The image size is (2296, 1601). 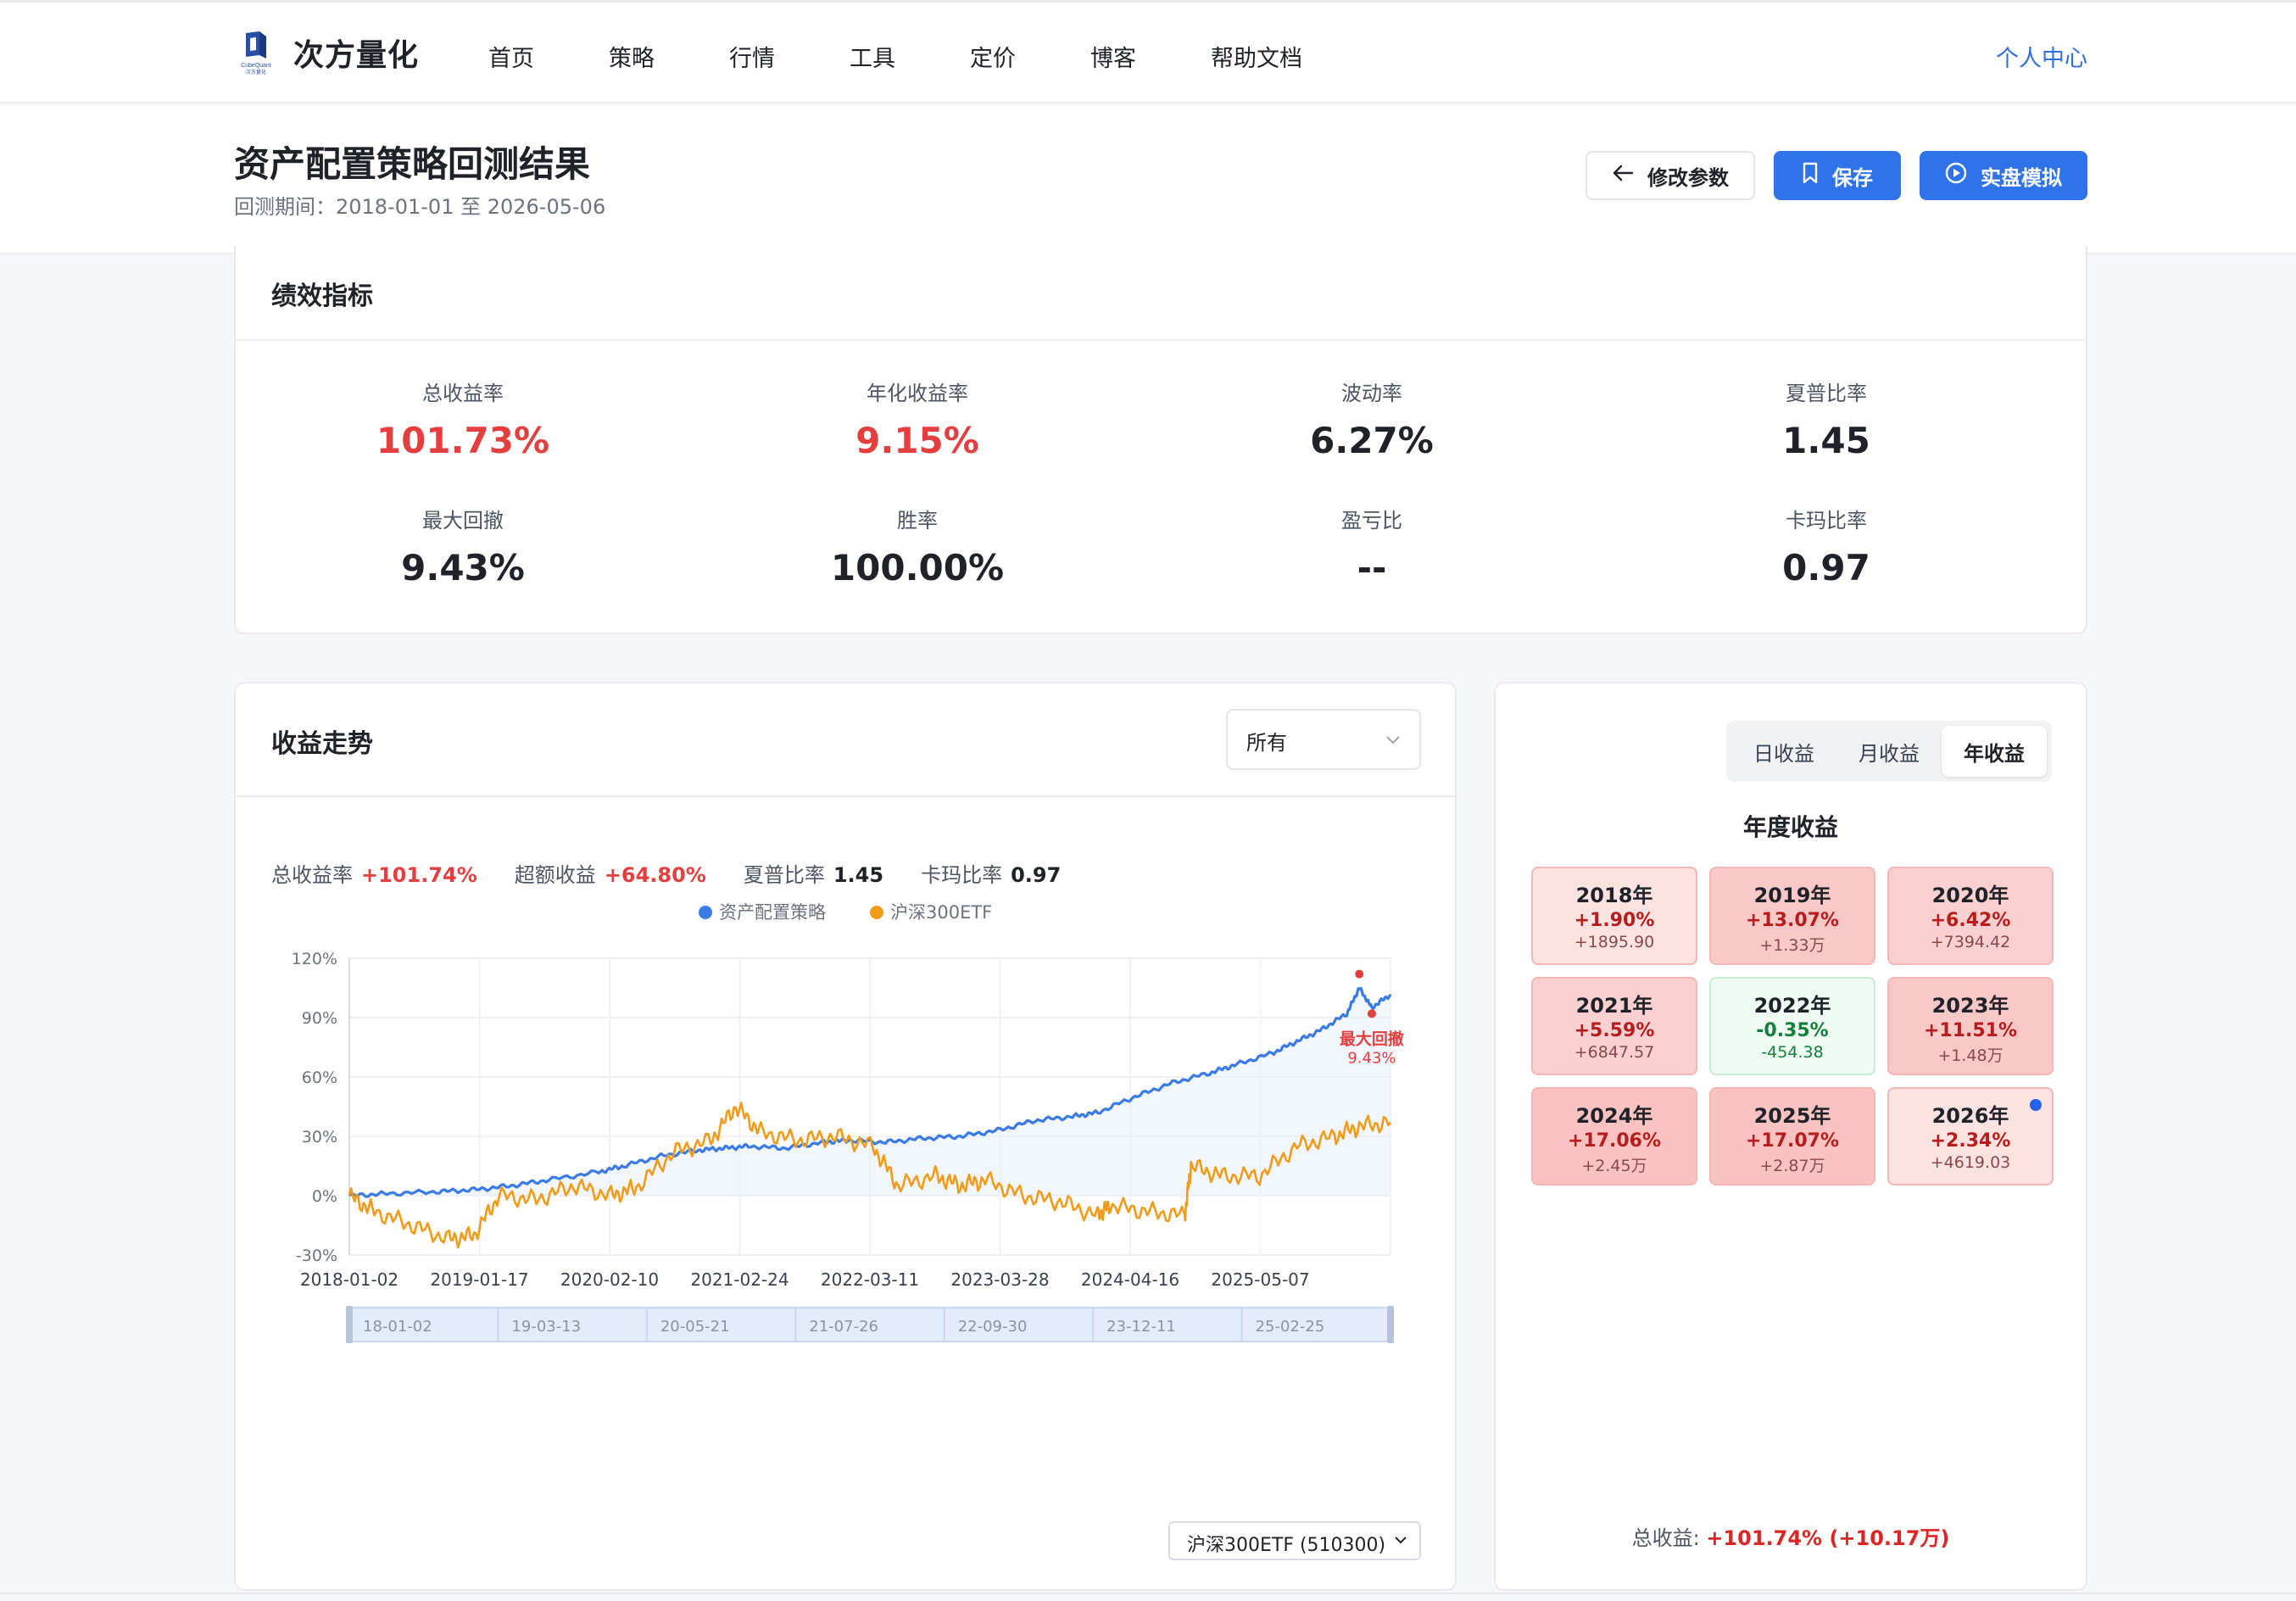 What do you see at coordinates (412, 164) in the screenshot?
I see `page-title: 资产配置策略回测结果` at bounding box center [412, 164].